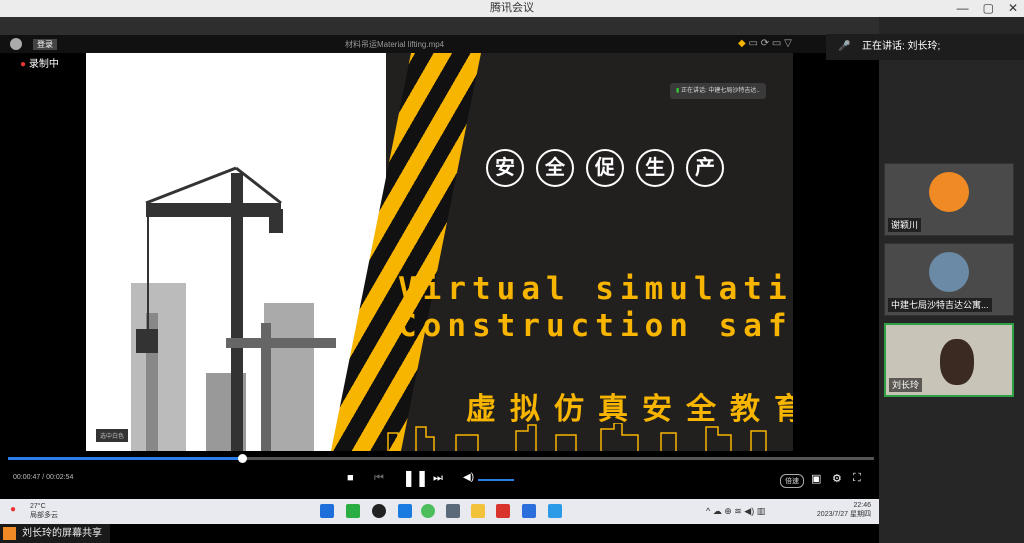 Image resolution: width=1024 pixels, height=543 pixels. I want to click on participant-name: 谢颖川, so click(905, 225).